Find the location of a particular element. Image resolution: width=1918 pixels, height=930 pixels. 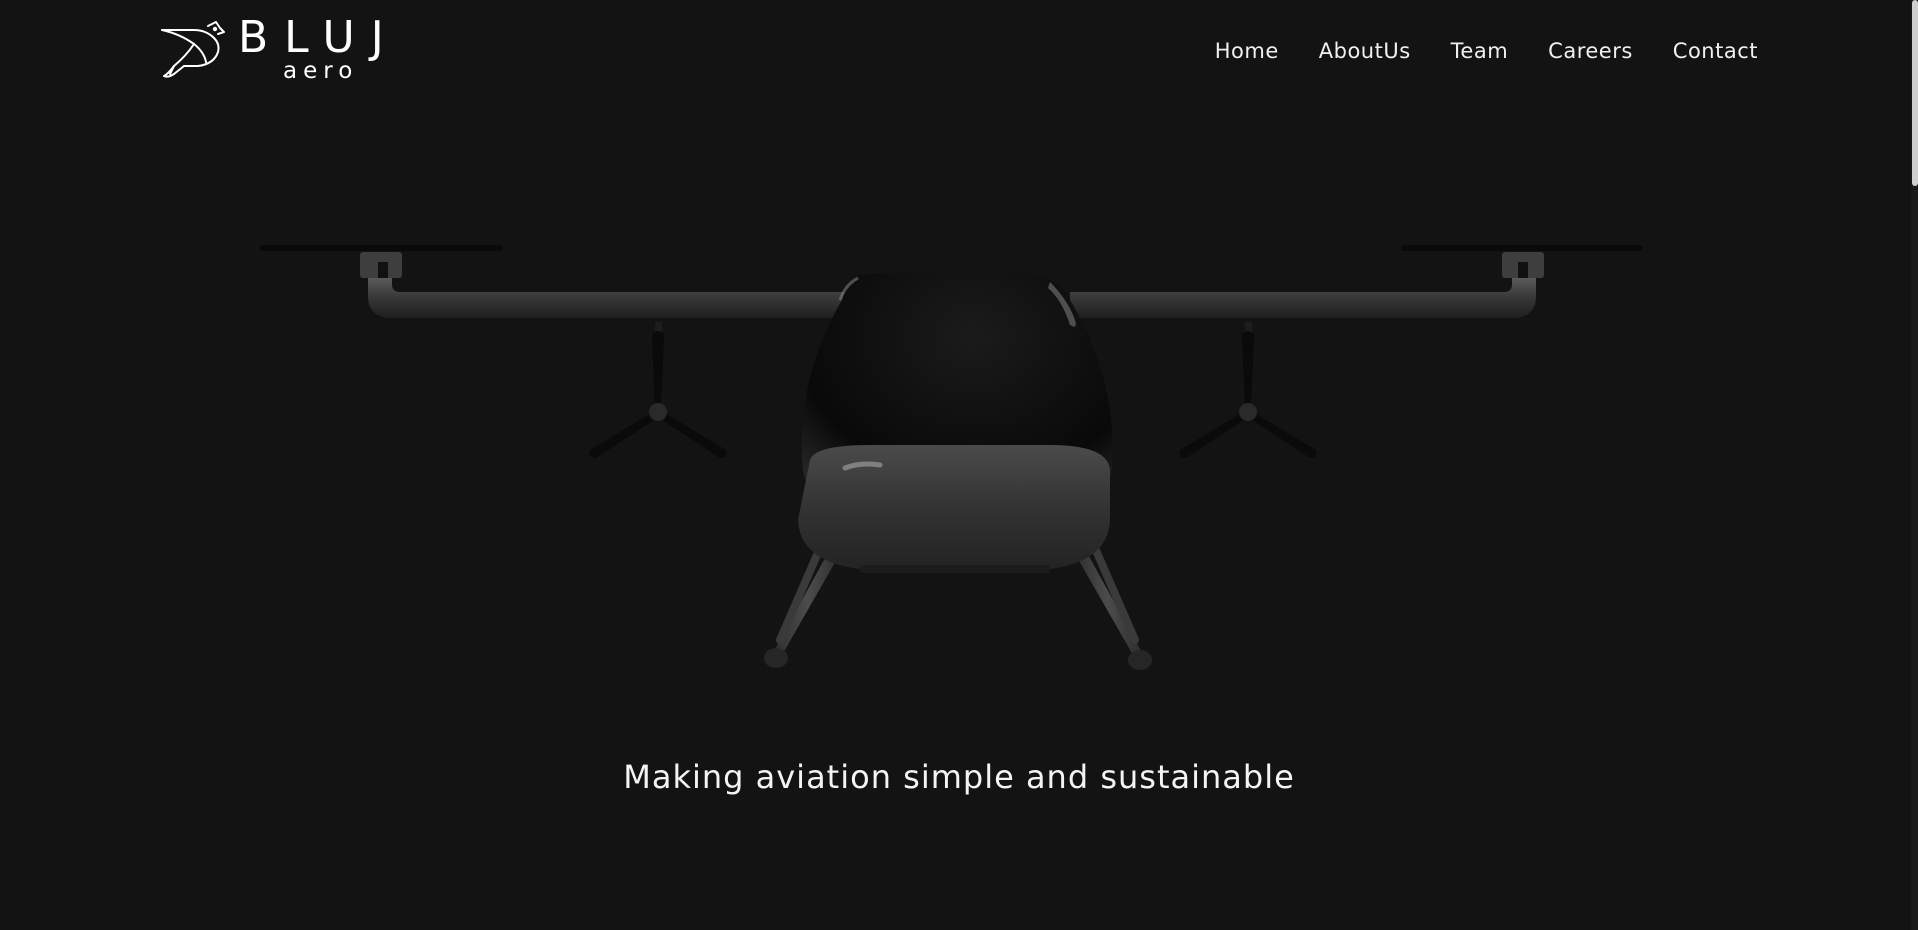

brand-name: BLUJ is located at coordinates (319, 37).